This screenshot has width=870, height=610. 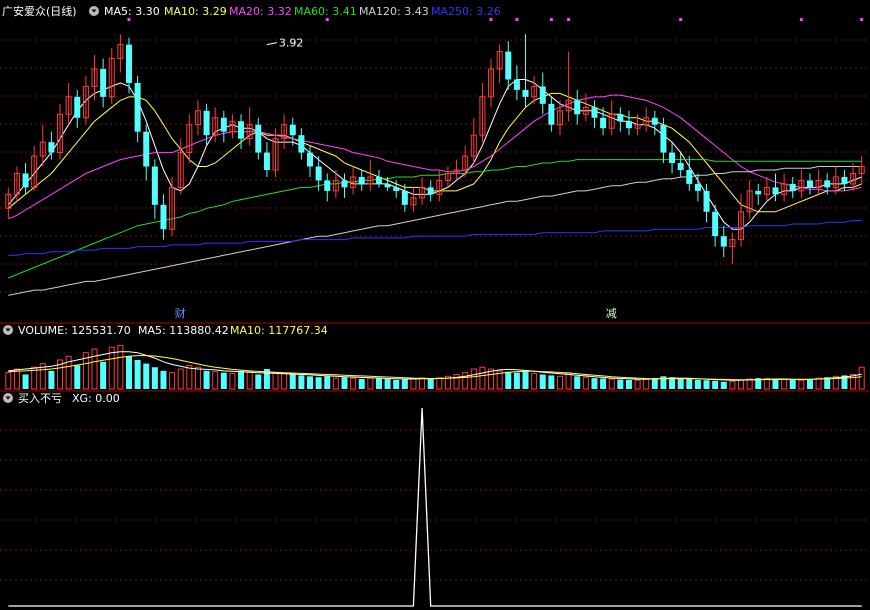 I want to click on event-marker-finance: 财, so click(x=180, y=313).